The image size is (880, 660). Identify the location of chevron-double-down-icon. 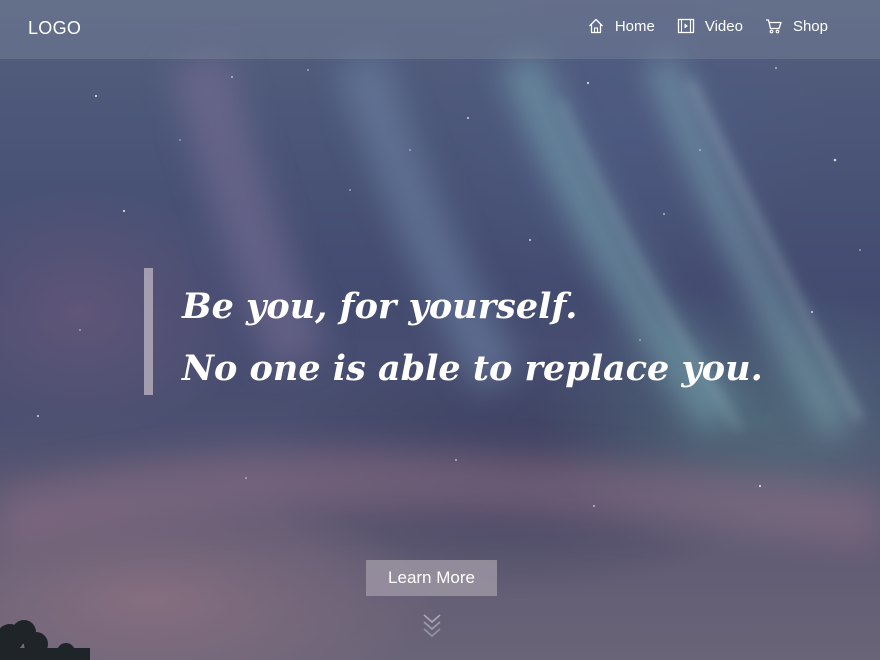
(432, 626).